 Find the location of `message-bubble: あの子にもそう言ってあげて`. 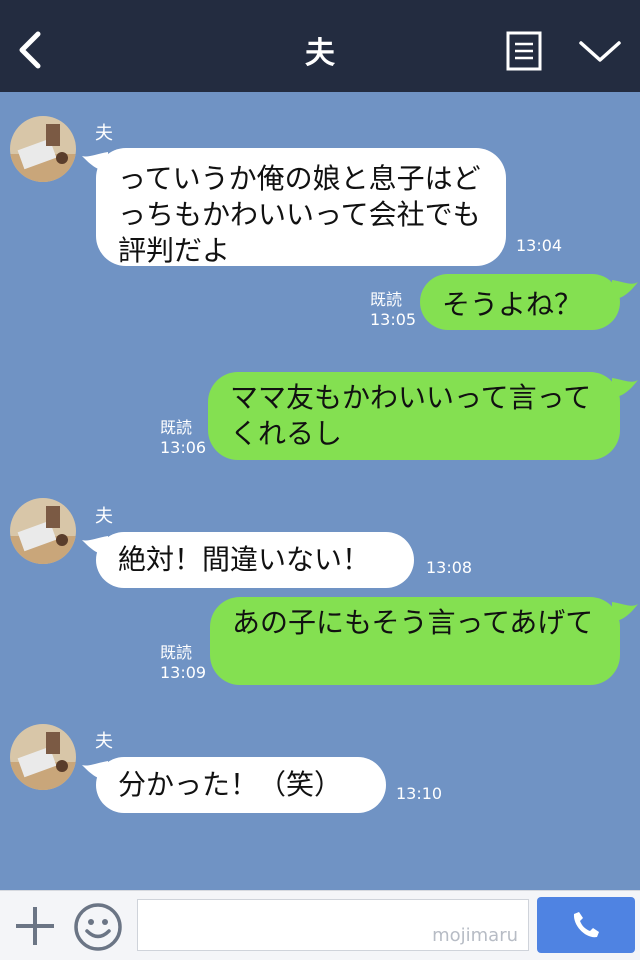

message-bubble: あの子にもそう言ってあげて is located at coordinates (415, 641).